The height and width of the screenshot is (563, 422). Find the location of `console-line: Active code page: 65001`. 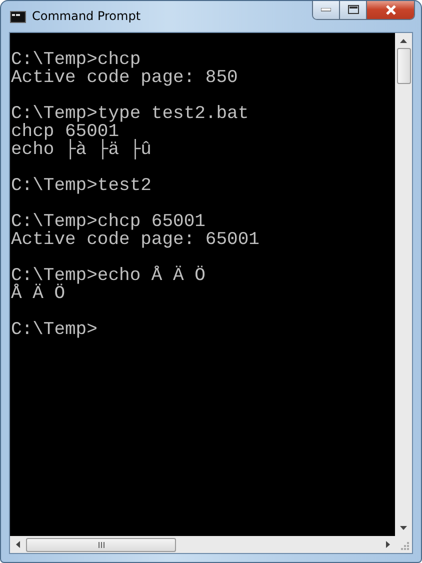

console-line: Active code page: 65001 is located at coordinates (135, 240).